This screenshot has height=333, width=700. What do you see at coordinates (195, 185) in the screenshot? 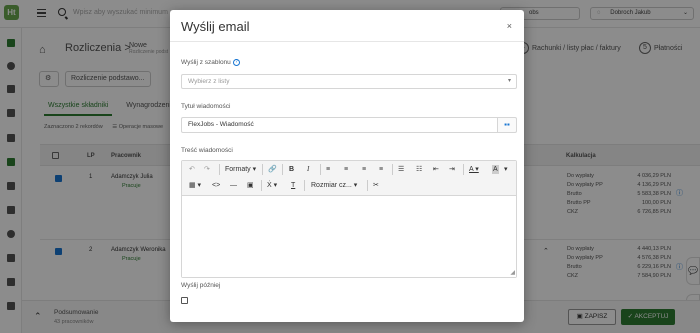
I see `table-icon: ▦ ▾` at bounding box center [195, 185].